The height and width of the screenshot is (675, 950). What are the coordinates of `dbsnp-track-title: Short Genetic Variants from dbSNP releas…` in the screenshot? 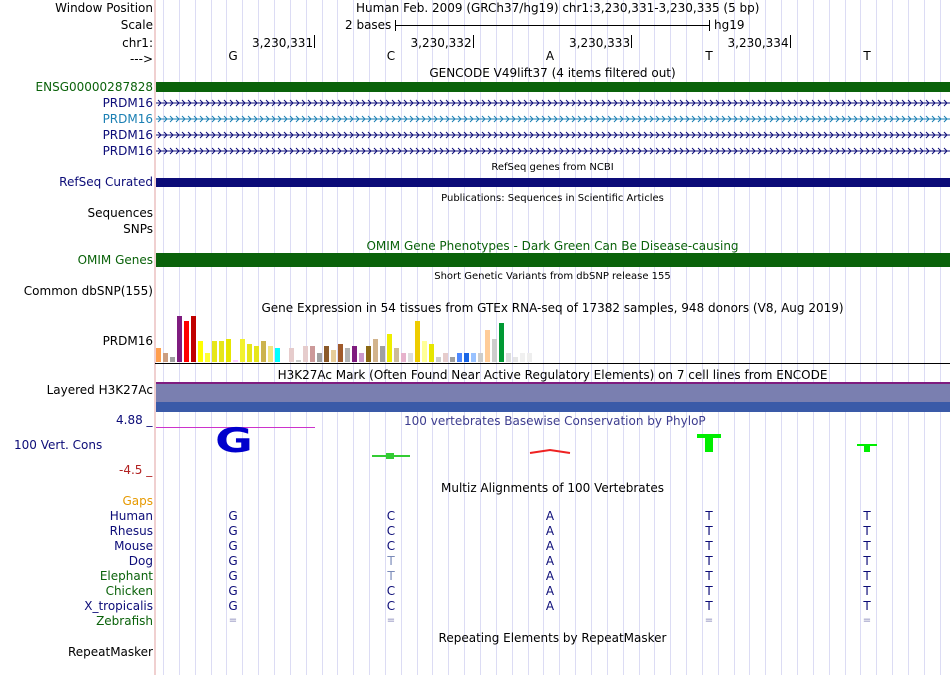 It's located at (552, 277).